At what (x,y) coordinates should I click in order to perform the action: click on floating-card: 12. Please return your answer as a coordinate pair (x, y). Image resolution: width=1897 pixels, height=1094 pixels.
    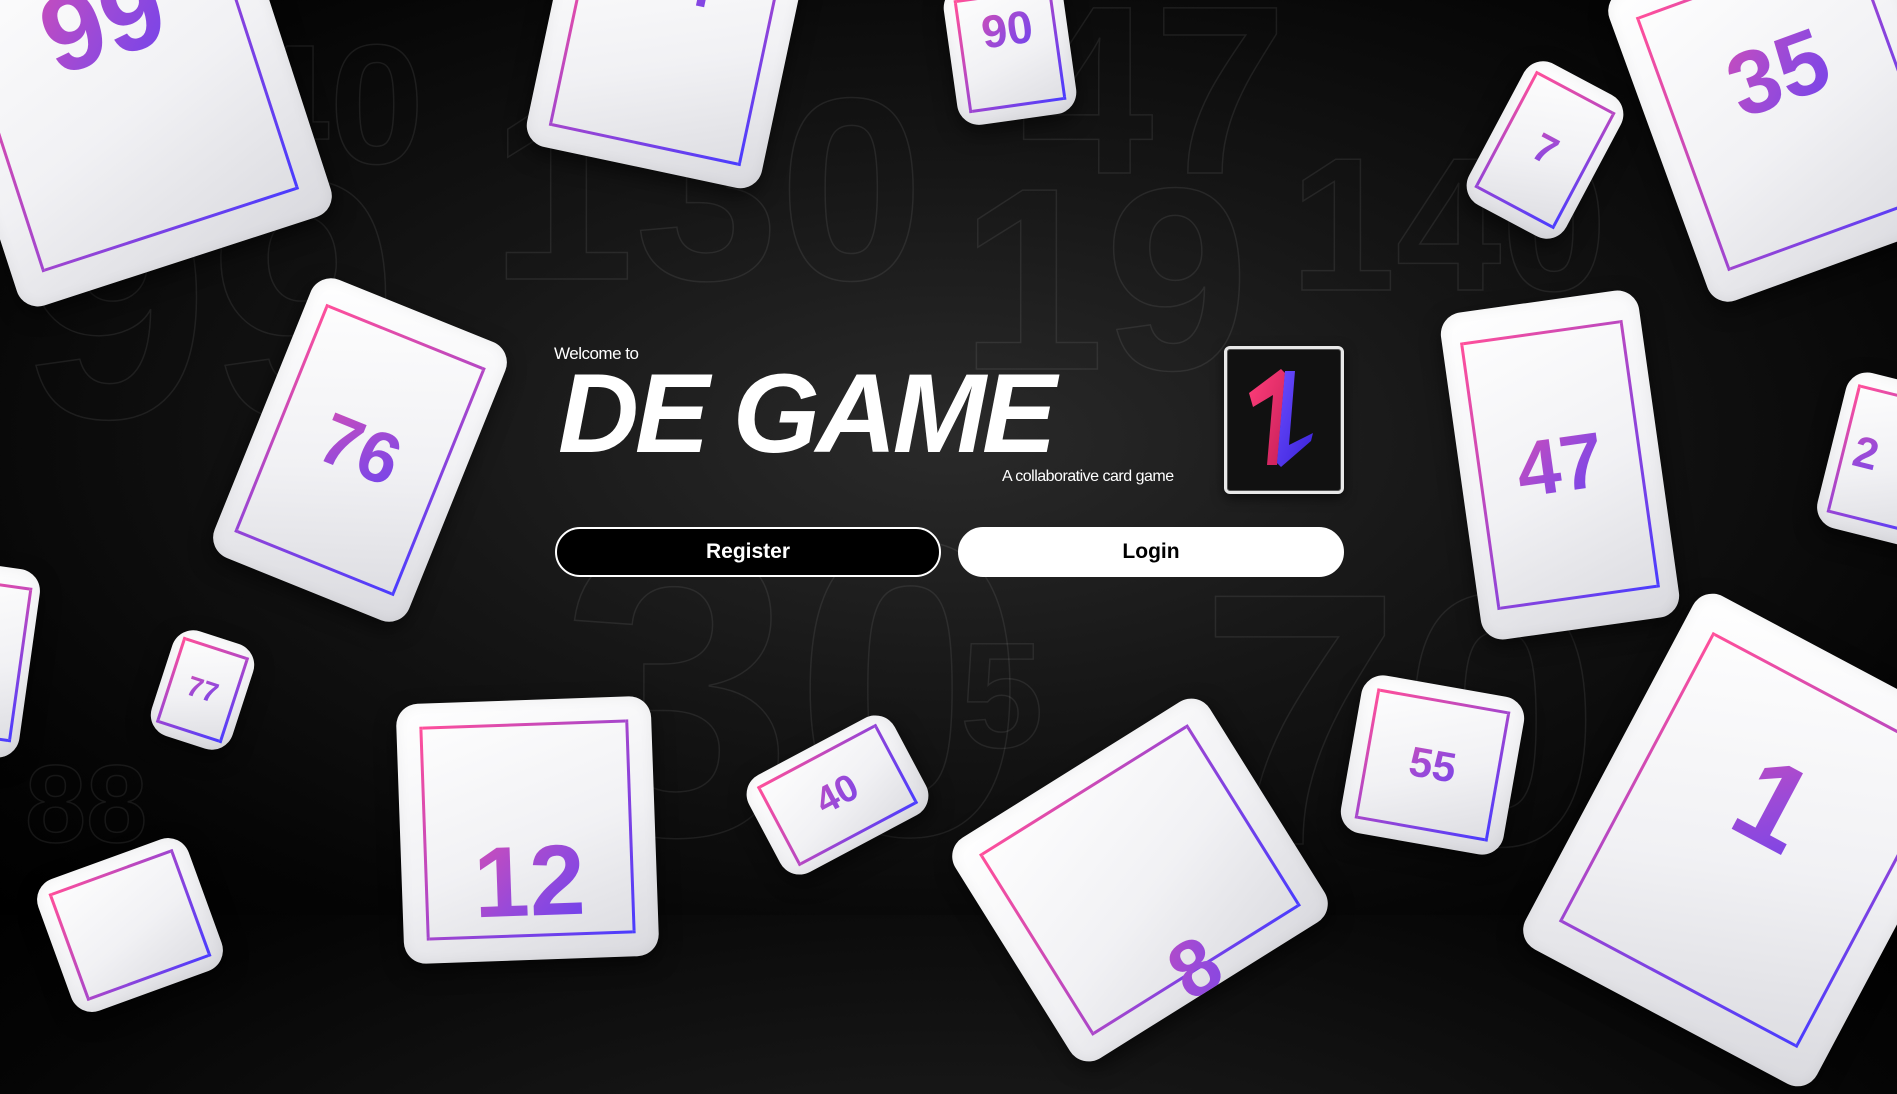
    Looking at the image, I should click on (527, 830).